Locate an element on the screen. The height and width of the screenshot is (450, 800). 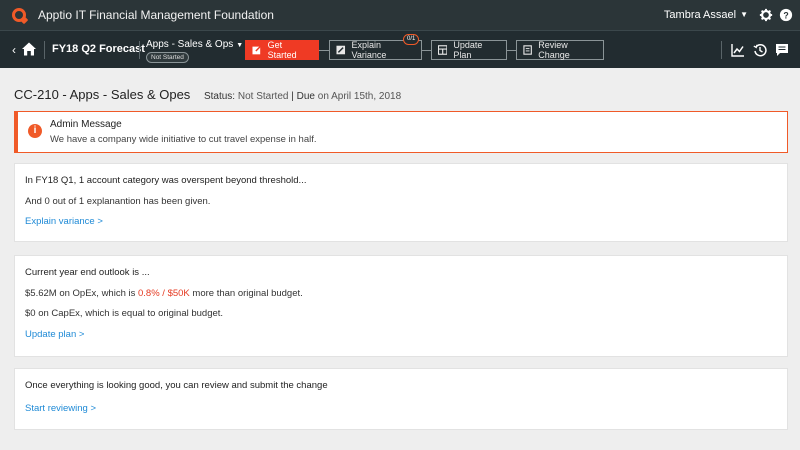
explain-variance-link: Explain variance > is located at coordinates (64, 221).